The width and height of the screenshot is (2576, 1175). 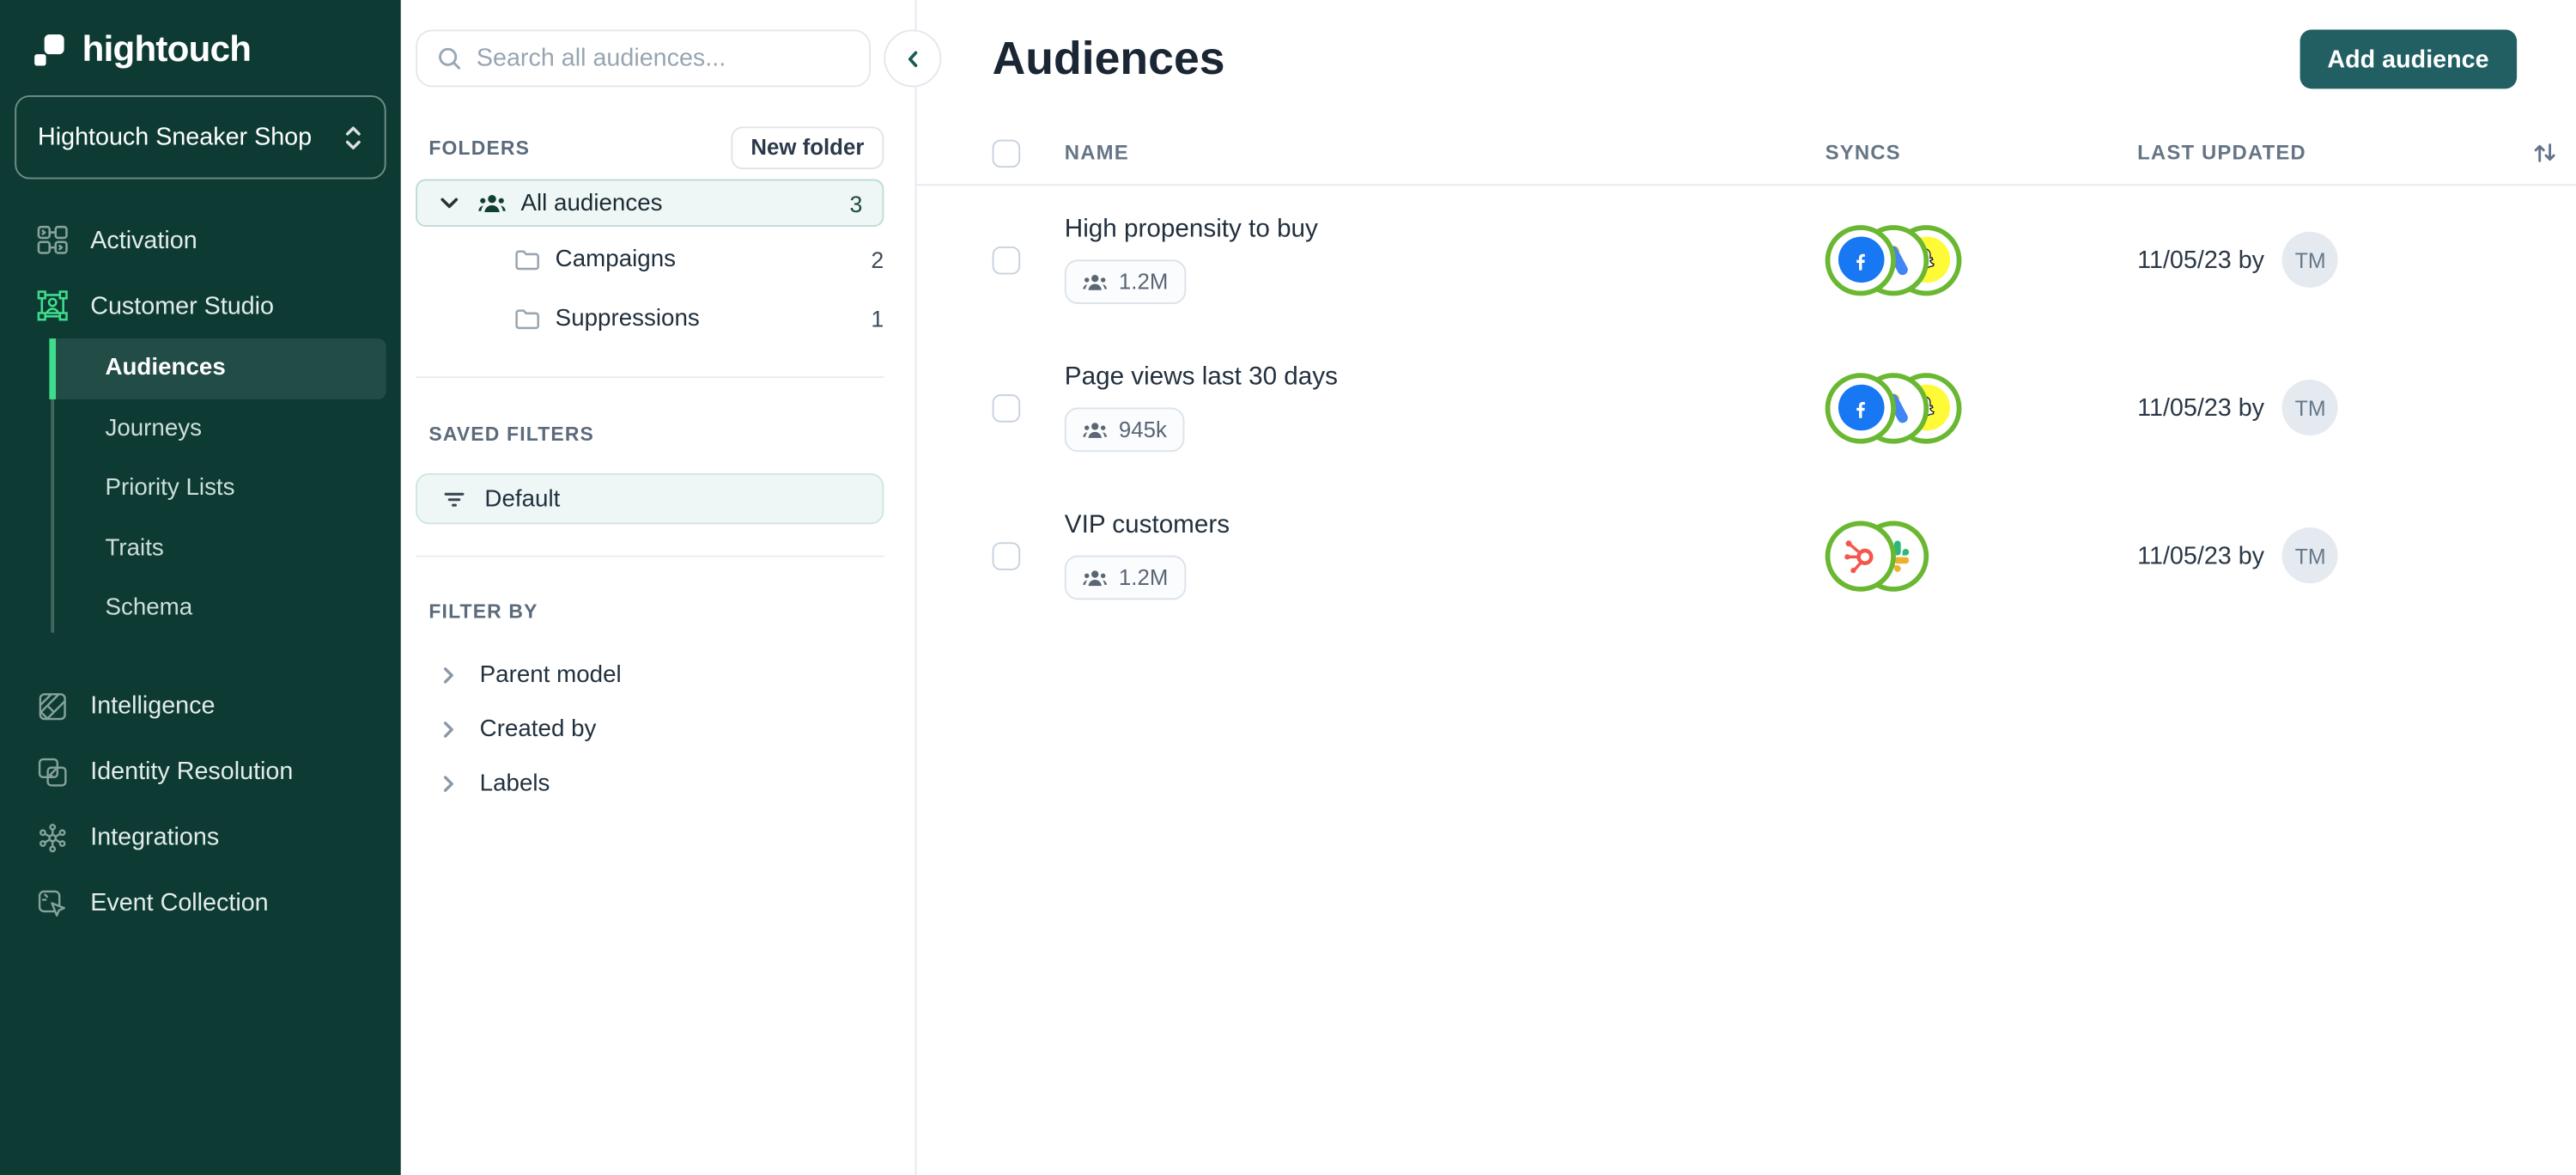 I want to click on sidebar-item-integrations: Integrations, so click(x=201, y=838).